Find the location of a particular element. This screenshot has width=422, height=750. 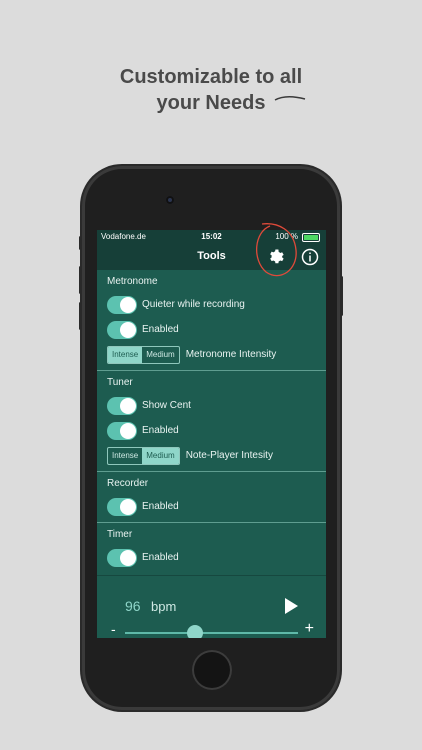

metronome-intensity-segmented: Intense Medium is located at coordinates (143, 354).